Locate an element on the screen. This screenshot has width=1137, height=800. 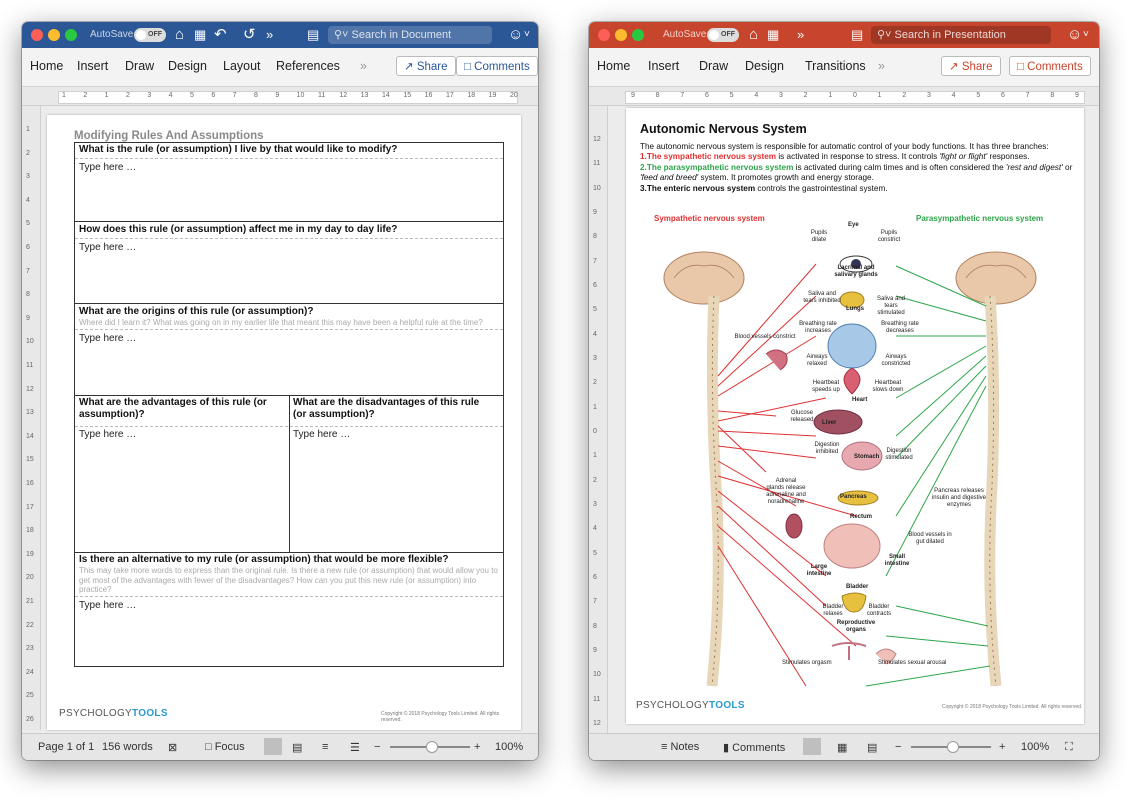
label-pupils-dilate: Pupils dilate is located at coordinates (819, 236).